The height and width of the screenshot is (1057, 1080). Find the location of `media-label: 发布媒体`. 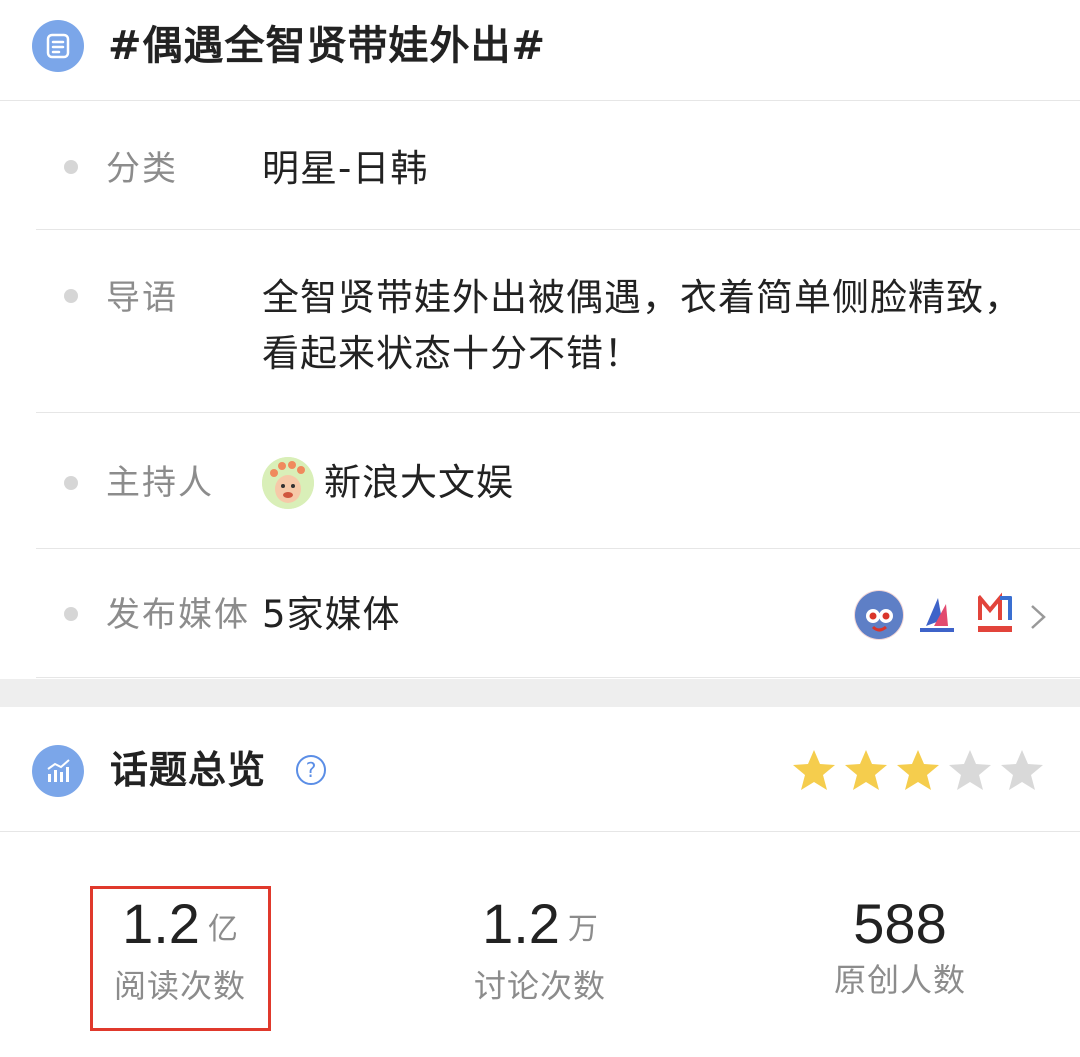

media-label: 发布媒体 is located at coordinates (178, 615).